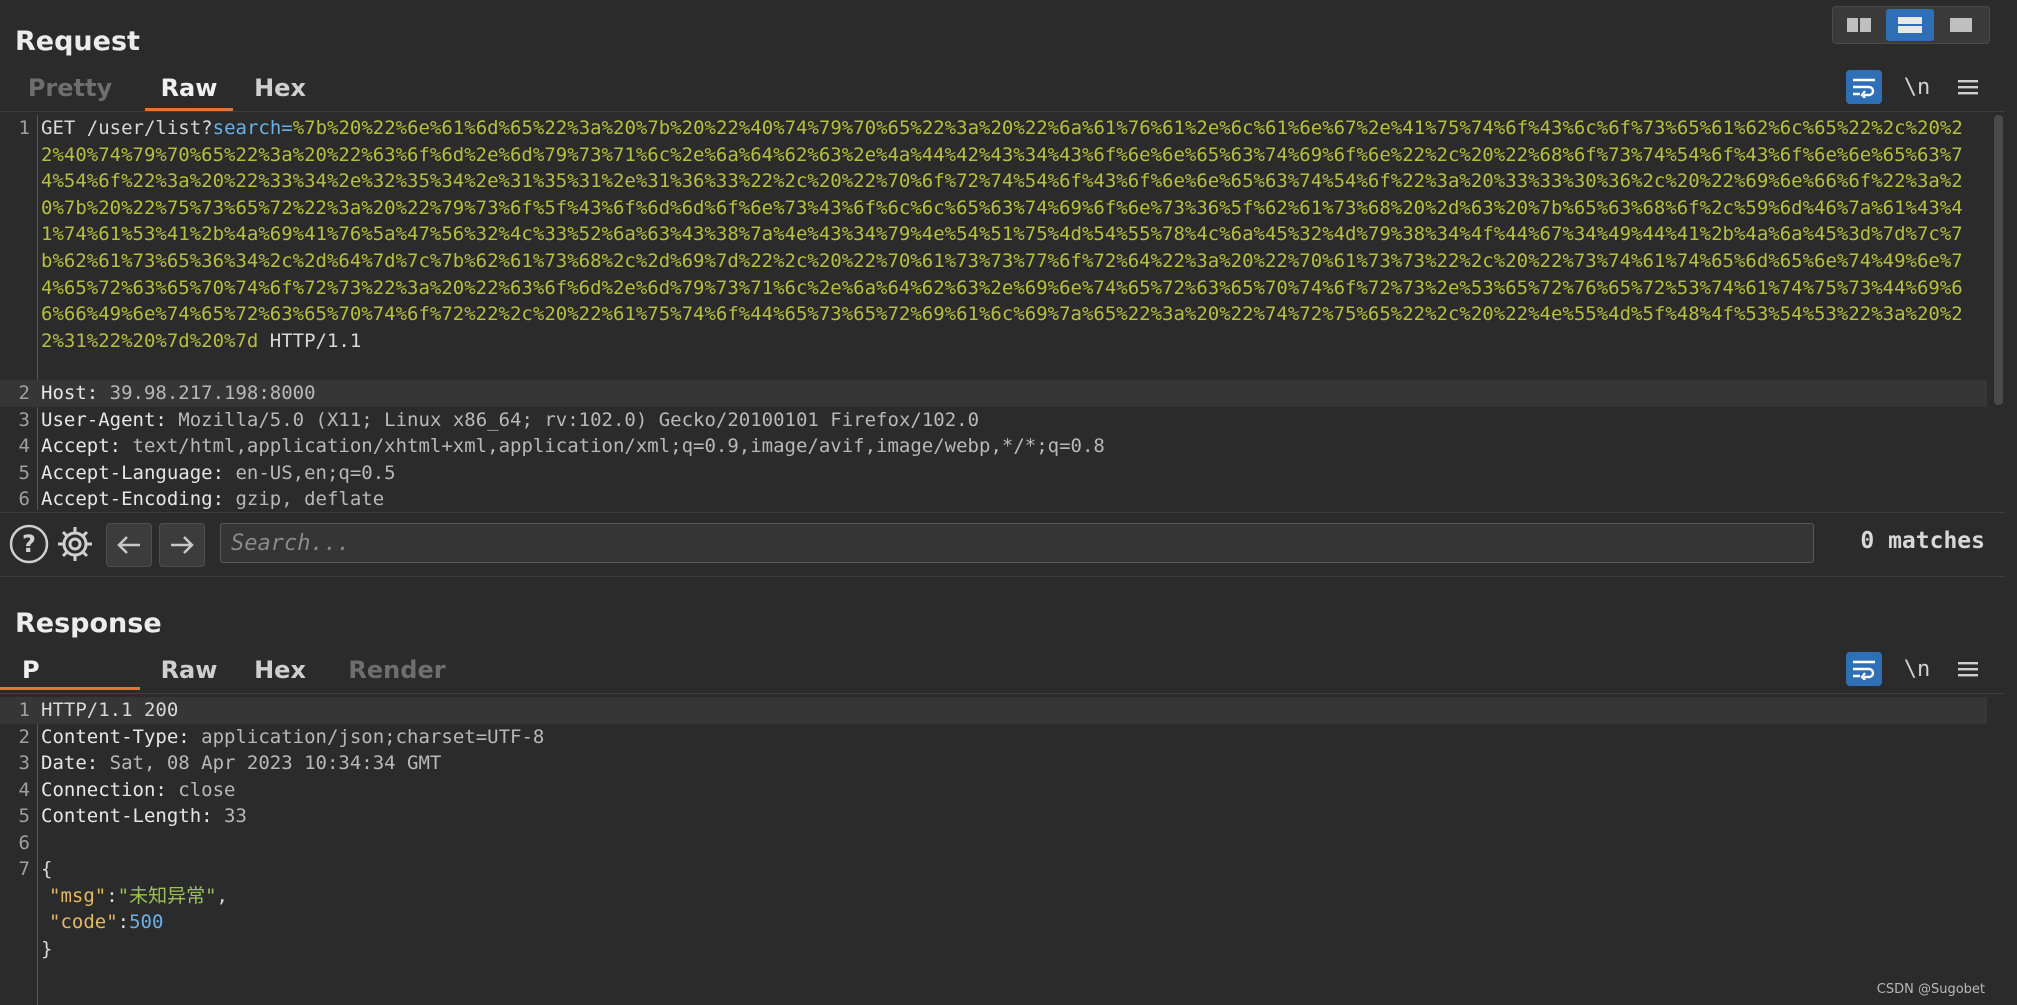 This screenshot has height=1005, width=2017. I want to click on request-line-5: 5 Accept-Language: en-US,en;q=0.5, so click(993, 473).